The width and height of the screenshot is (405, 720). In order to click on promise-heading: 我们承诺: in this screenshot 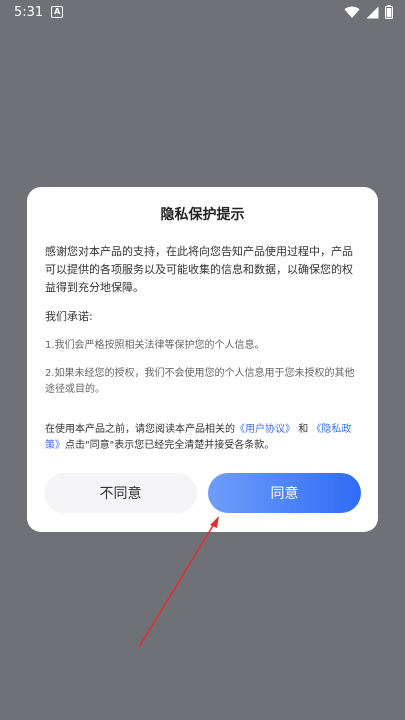, I will do `click(69, 316)`.